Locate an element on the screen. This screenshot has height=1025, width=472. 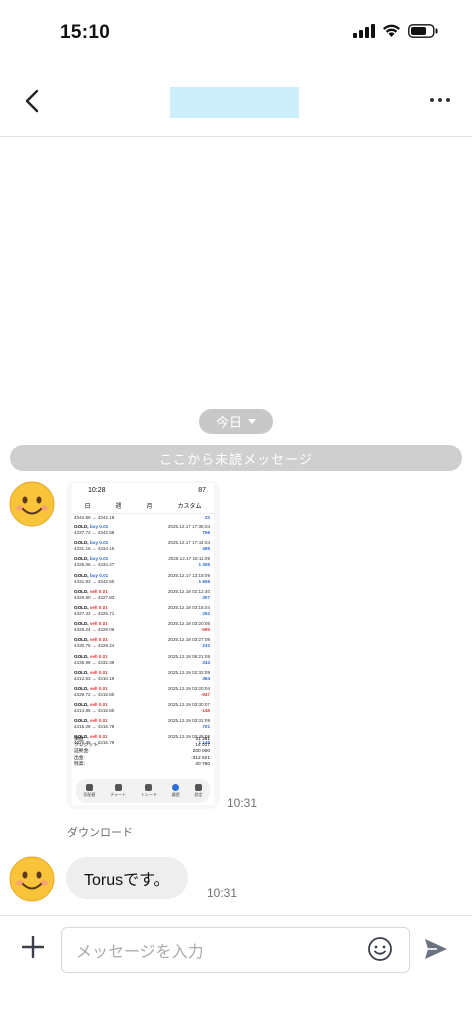
text-message-bubble: Torusです。 is located at coordinates (127, 878).